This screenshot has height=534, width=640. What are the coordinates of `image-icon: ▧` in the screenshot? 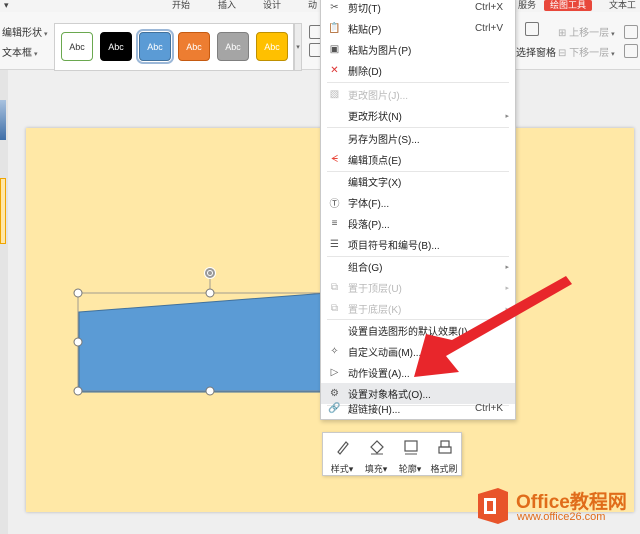 It's located at (334, 94).